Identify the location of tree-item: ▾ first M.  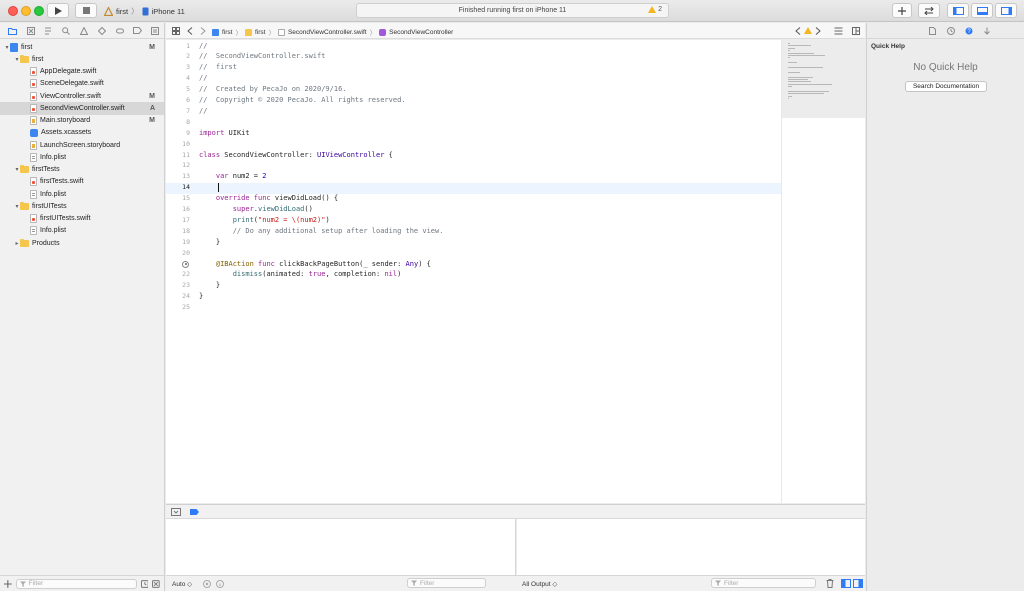
(82, 47).